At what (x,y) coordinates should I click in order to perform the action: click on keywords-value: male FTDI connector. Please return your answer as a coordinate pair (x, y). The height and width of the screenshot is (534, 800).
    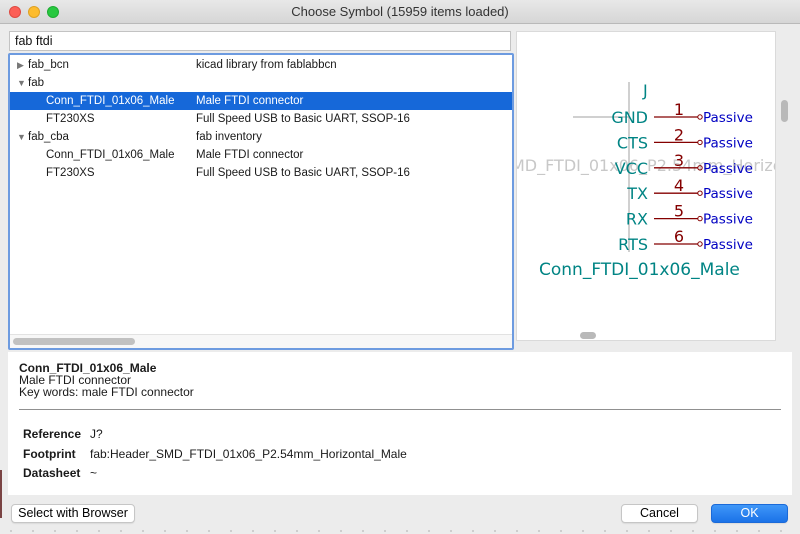
    Looking at the image, I should click on (137, 392).